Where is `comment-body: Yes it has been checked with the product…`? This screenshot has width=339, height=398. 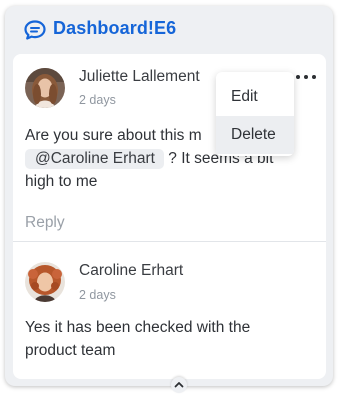
comment-body: Yes it has been checked with the product… is located at coordinates (170, 339).